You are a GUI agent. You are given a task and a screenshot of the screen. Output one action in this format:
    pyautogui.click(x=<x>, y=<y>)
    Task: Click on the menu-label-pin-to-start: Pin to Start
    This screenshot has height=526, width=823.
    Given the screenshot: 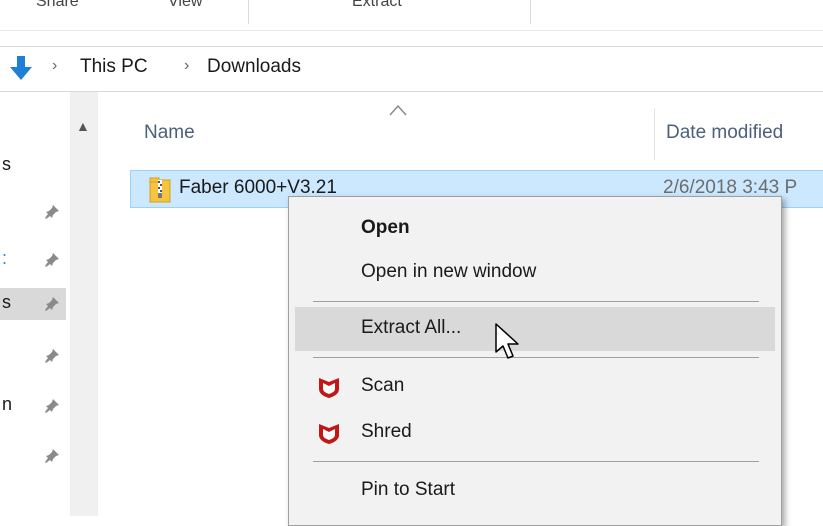 What is the action you would take?
    pyautogui.click(x=408, y=489)
    